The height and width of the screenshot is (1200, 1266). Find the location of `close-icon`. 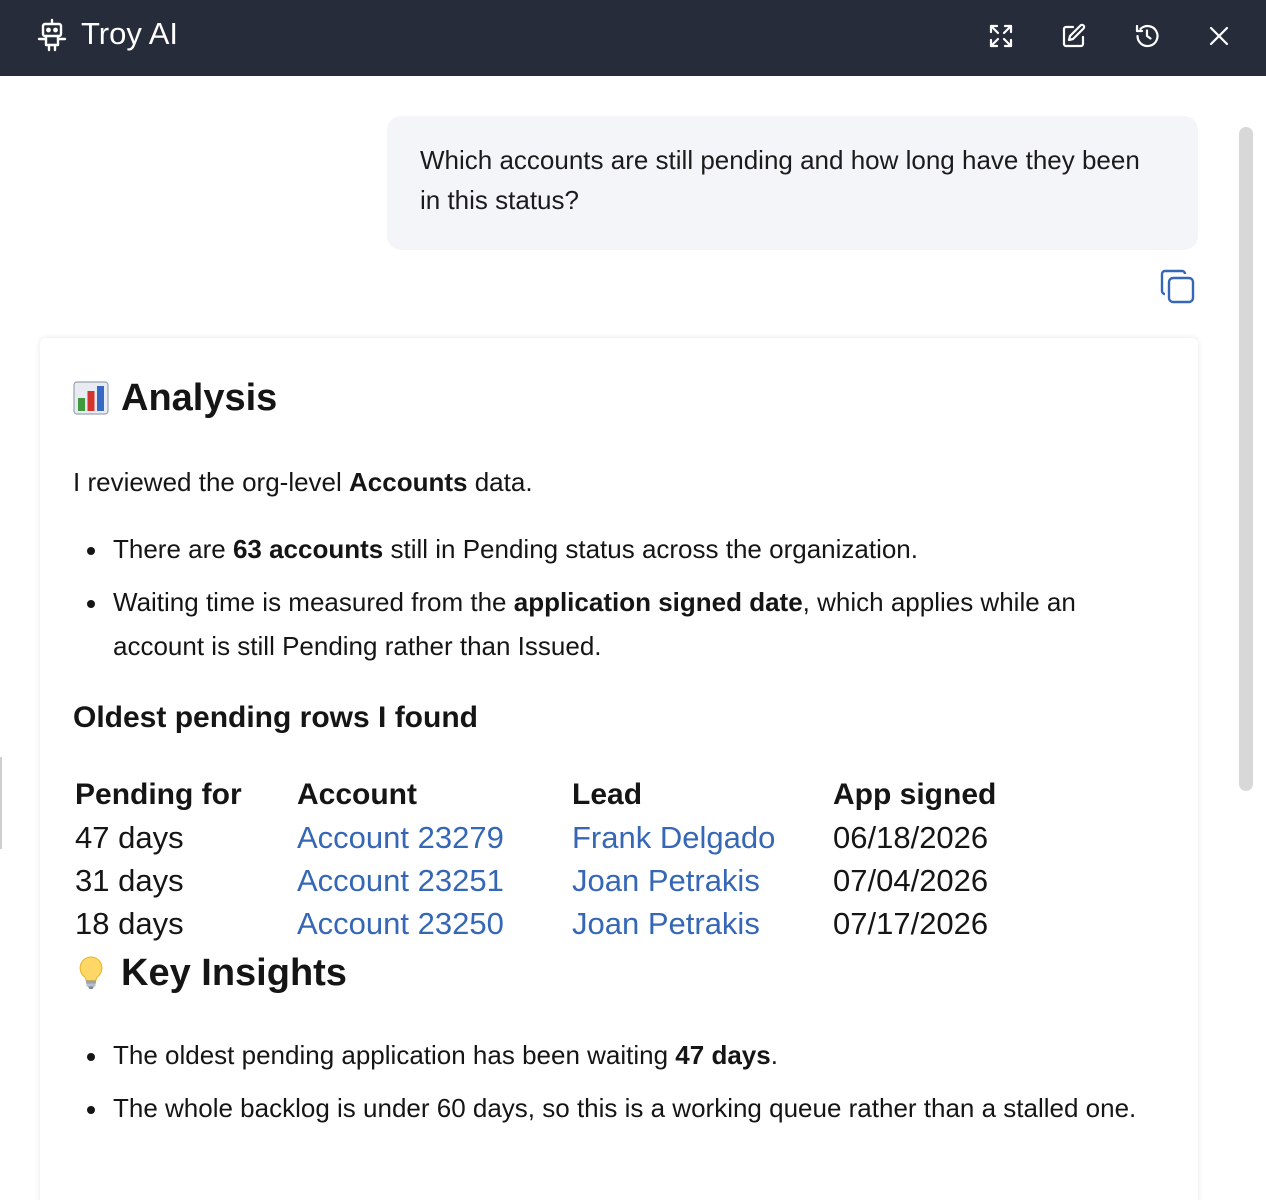

close-icon is located at coordinates (1219, 36).